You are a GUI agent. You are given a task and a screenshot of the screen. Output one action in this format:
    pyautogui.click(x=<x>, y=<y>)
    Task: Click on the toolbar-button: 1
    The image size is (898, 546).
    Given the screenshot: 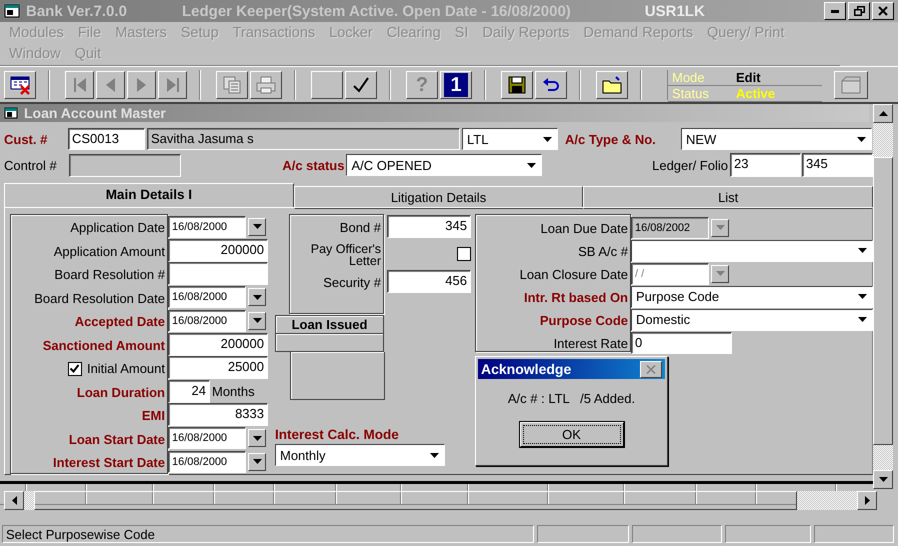 What is the action you would take?
    pyautogui.click(x=456, y=84)
    